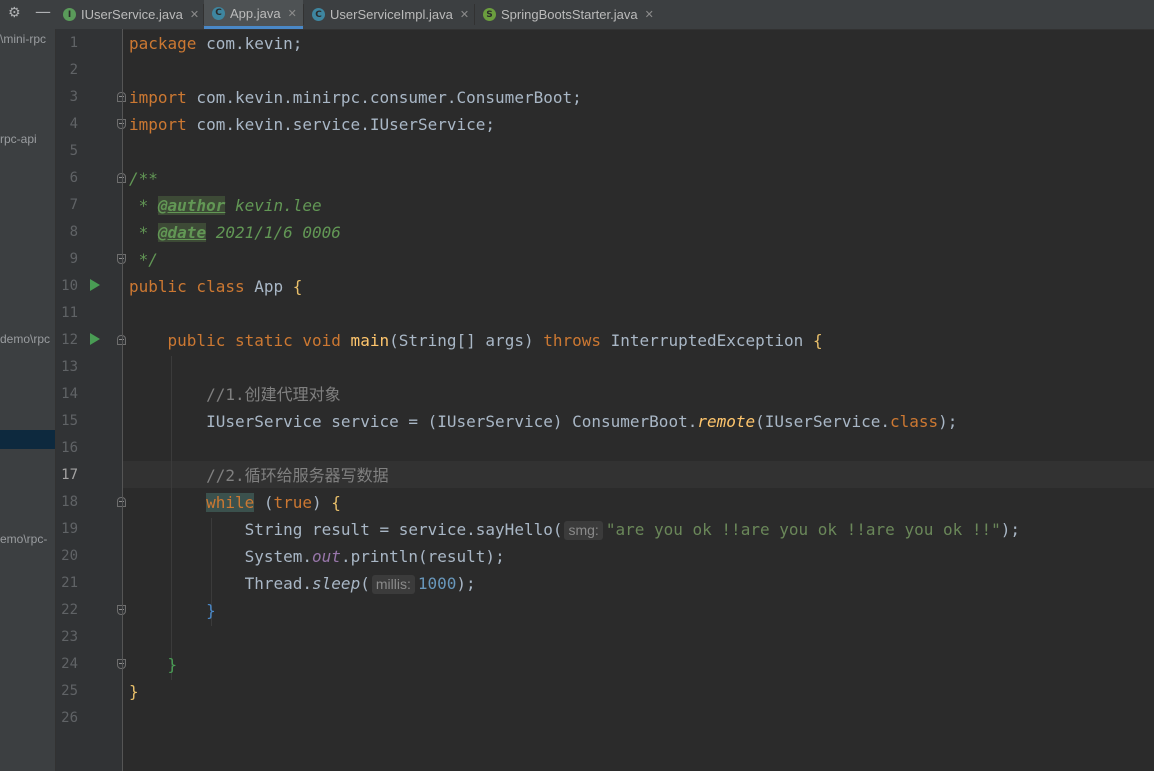 This screenshot has height=771, width=1154. What do you see at coordinates (317, 556) in the screenshot?
I see `code-line: System.out.println(result);` at bounding box center [317, 556].